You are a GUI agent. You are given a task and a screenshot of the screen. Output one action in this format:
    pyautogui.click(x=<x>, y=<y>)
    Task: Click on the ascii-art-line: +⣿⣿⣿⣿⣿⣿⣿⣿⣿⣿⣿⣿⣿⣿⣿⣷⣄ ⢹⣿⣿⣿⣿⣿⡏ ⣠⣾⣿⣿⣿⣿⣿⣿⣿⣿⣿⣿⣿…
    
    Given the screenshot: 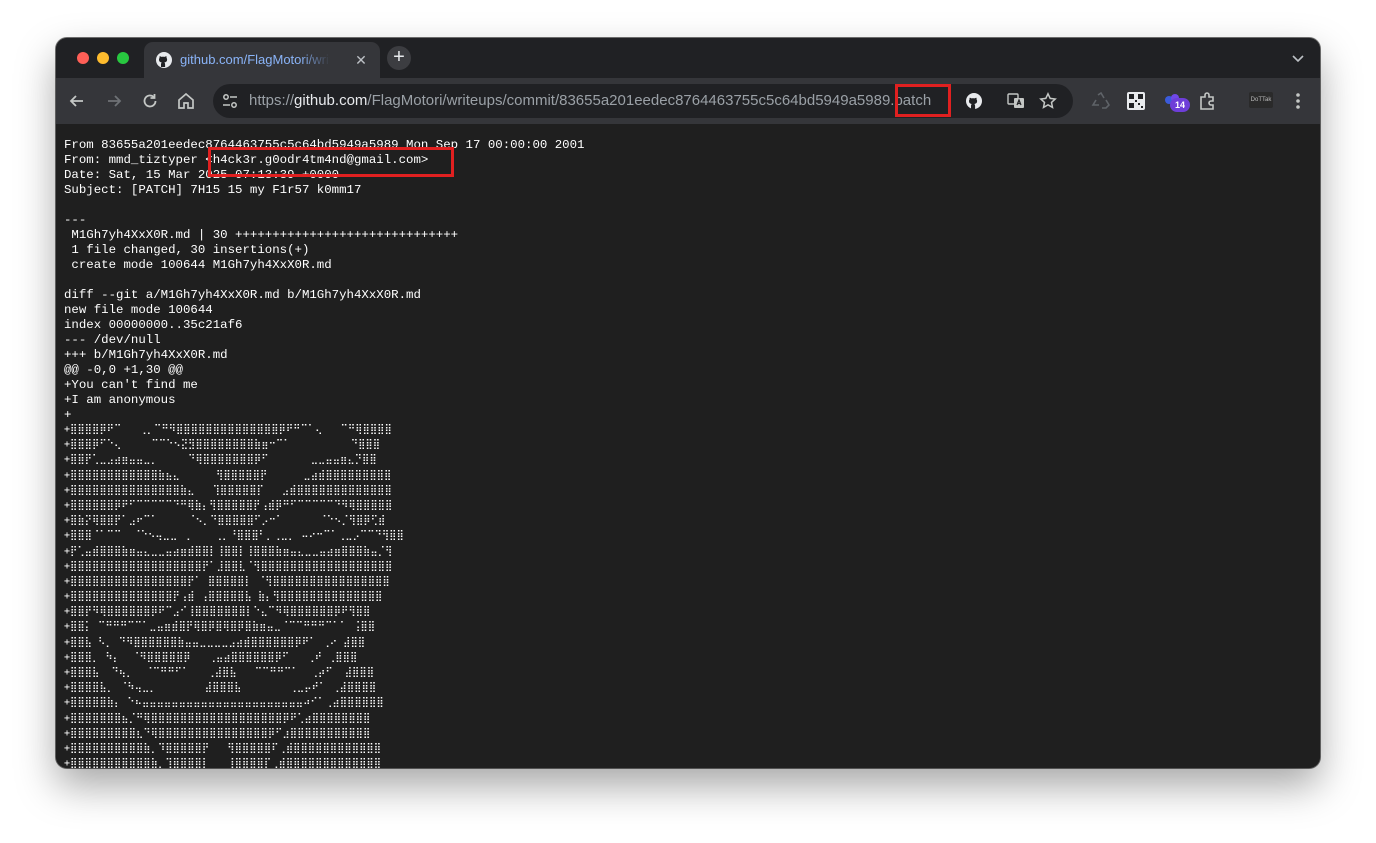 What is the action you would take?
    pyautogui.click(x=228, y=490)
    